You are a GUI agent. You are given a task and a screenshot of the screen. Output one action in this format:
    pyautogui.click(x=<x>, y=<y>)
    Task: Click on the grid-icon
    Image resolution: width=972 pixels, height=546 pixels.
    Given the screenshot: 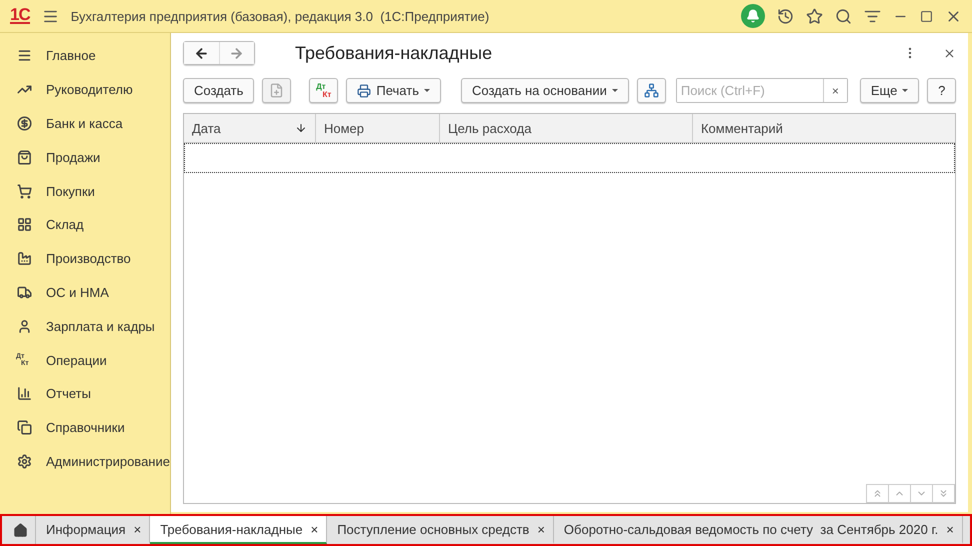 What is the action you would take?
    pyautogui.click(x=24, y=224)
    